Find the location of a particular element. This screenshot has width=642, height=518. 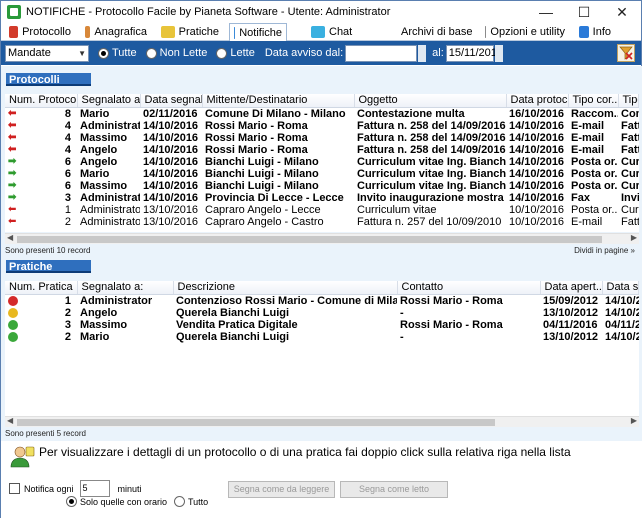

notify-interval-input: 5 is located at coordinates (94, 488).